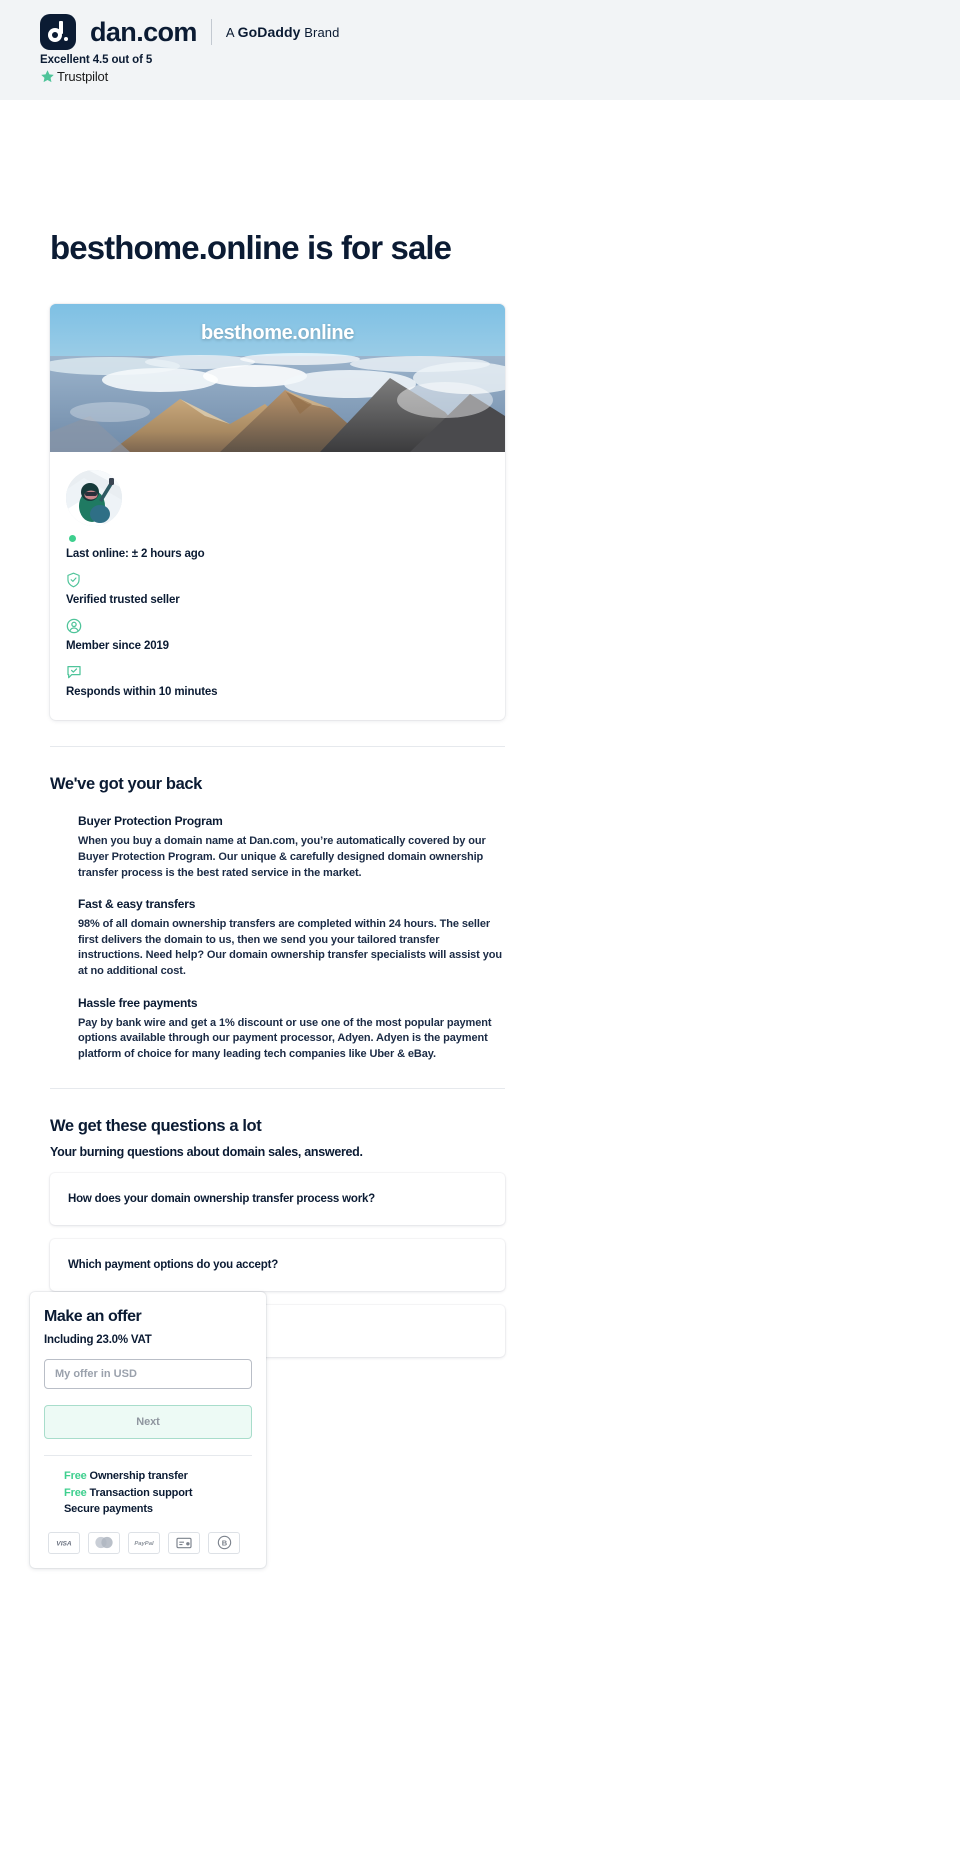 This screenshot has height=1875, width=960. What do you see at coordinates (135, 554) in the screenshot?
I see `last-online-label: Last online: ± 2 hours ago` at bounding box center [135, 554].